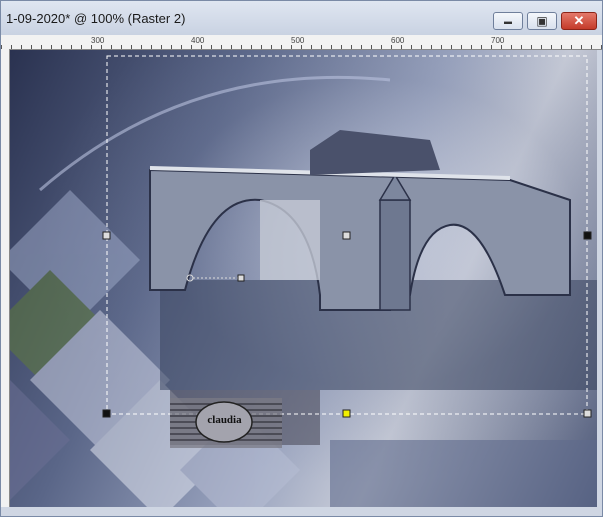 Image resolution: width=603 pixels, height=517 pixels. I want to click on minimize-icon: ▬, so click(508, 21).